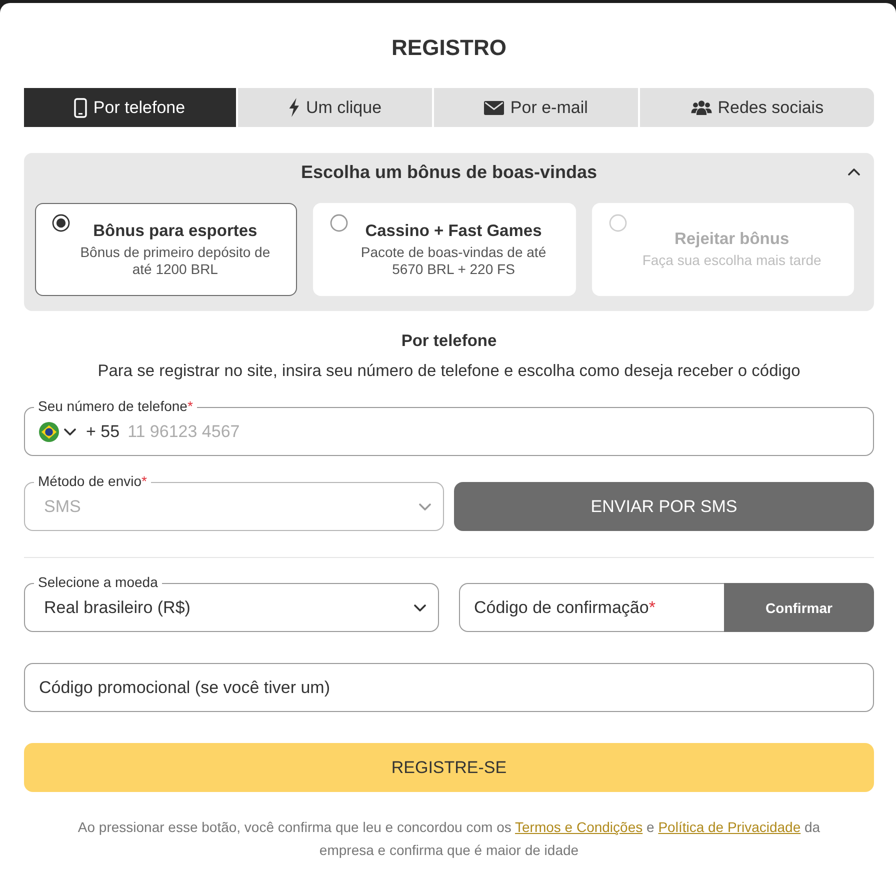 This screenshot has height=878, width=896. Describe the element at coordinates (175, 261) in the screenshot. I see `bonus-description: Bônus de primeiro depósito de até 1200 BRL` at that location.